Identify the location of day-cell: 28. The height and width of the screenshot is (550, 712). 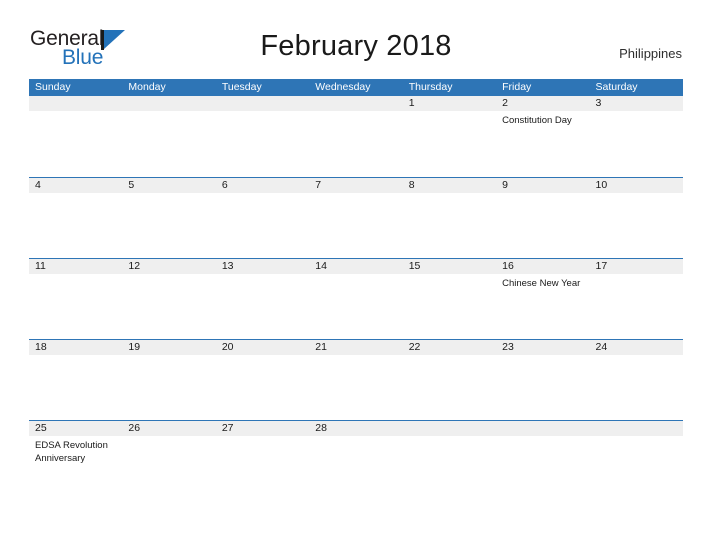
(355, 460).